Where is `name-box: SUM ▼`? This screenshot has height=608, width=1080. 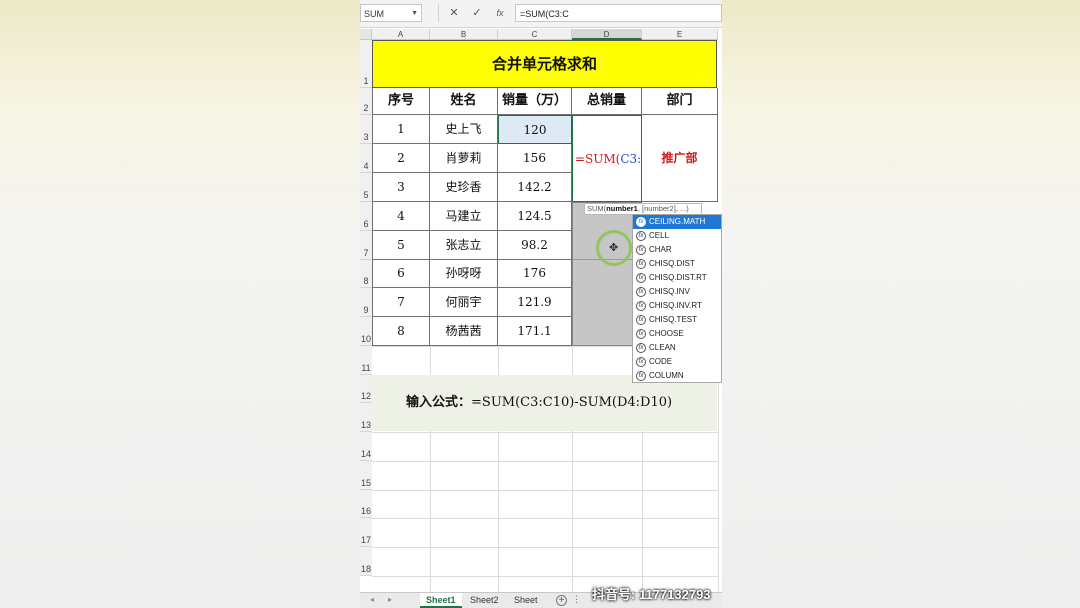
name-box: SUM ▼ is located at coordinates (391, 13).